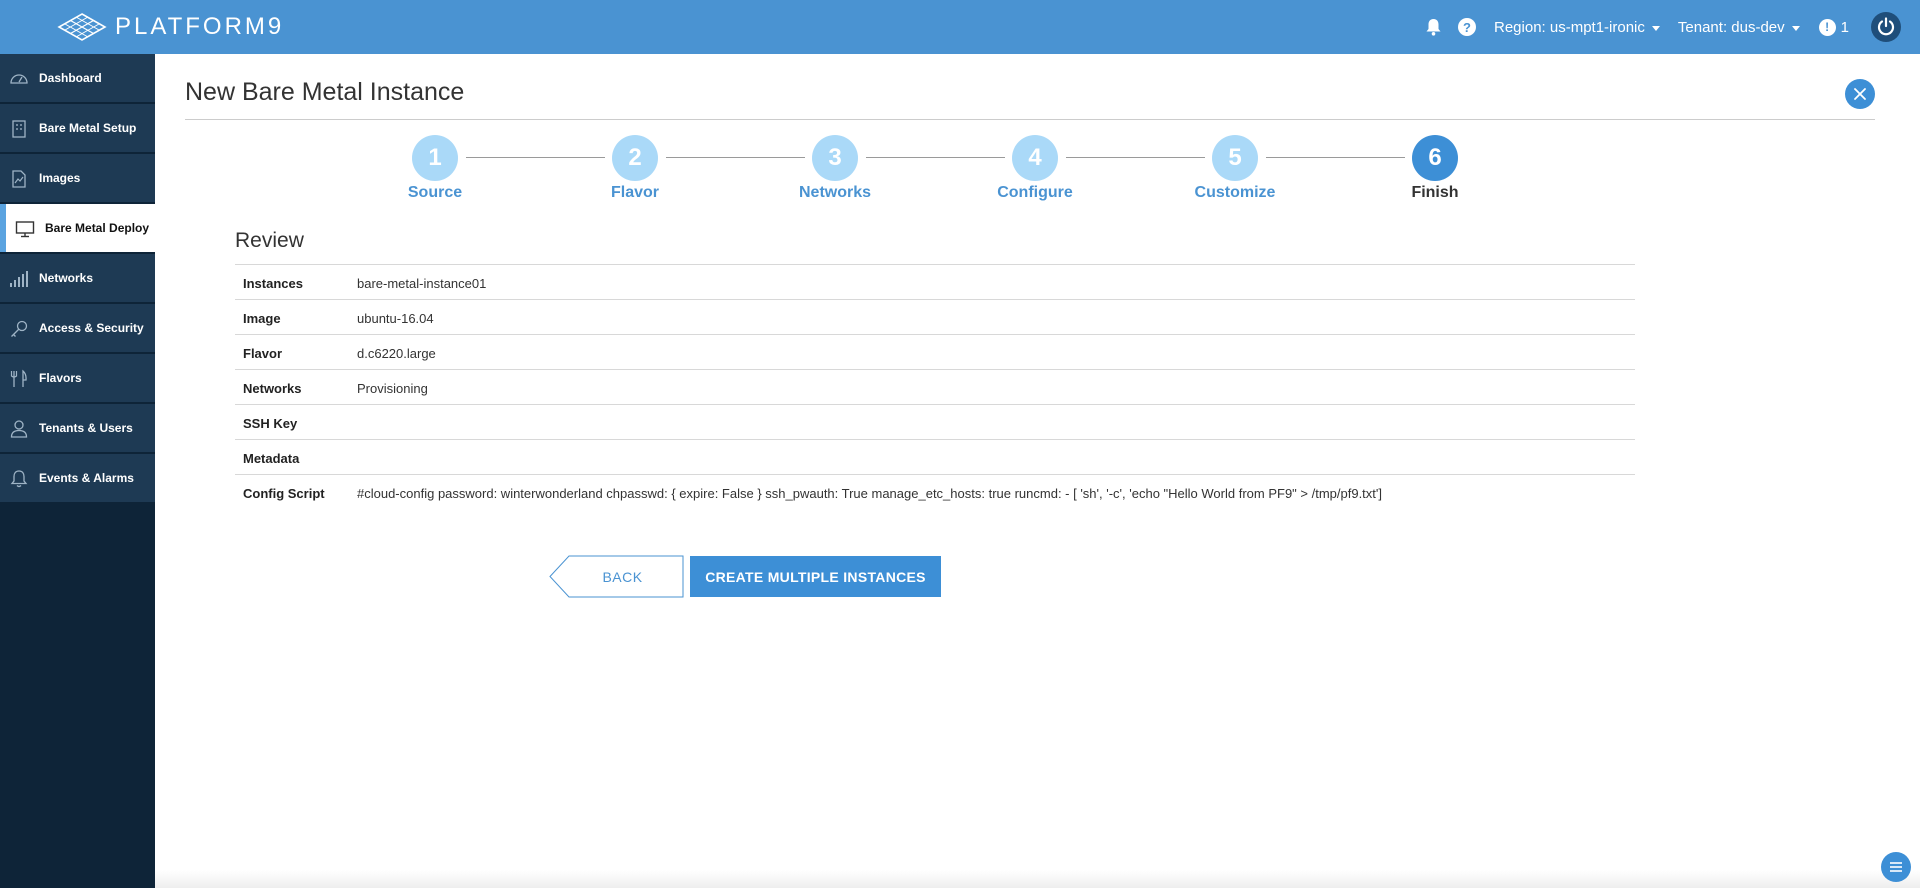  I want to click on sidebar-item-label: Networks, so click(66, 278).